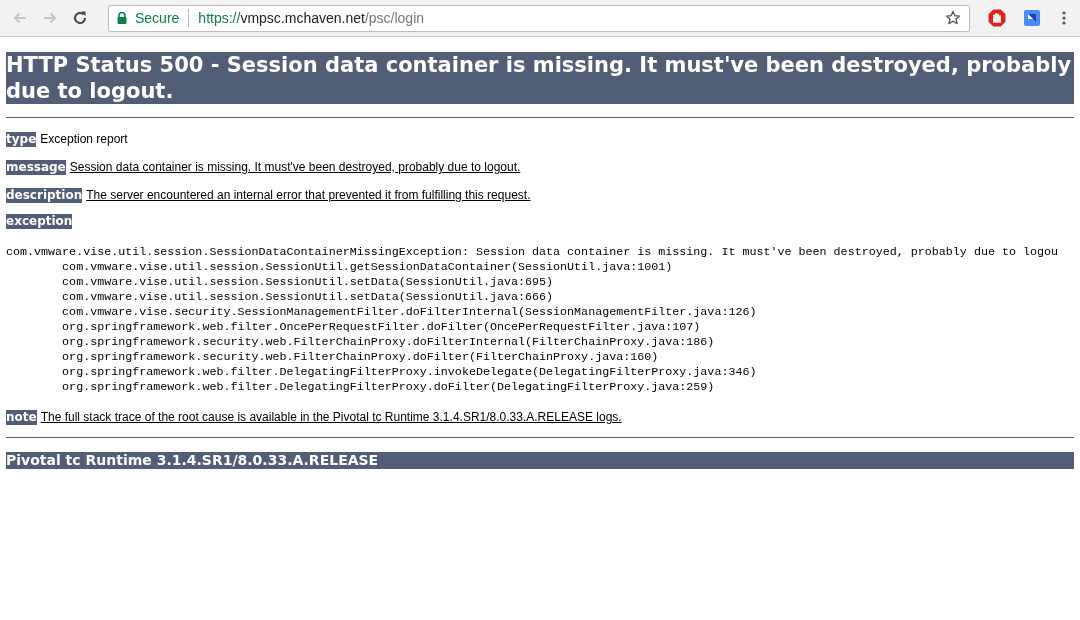  I want to click on field-text: The full stack trace of the root cause is available in the Pivotal tc Runtime 3.1.4.SR1/8.0.33.A.RELEASE logs., so click(331, 417).